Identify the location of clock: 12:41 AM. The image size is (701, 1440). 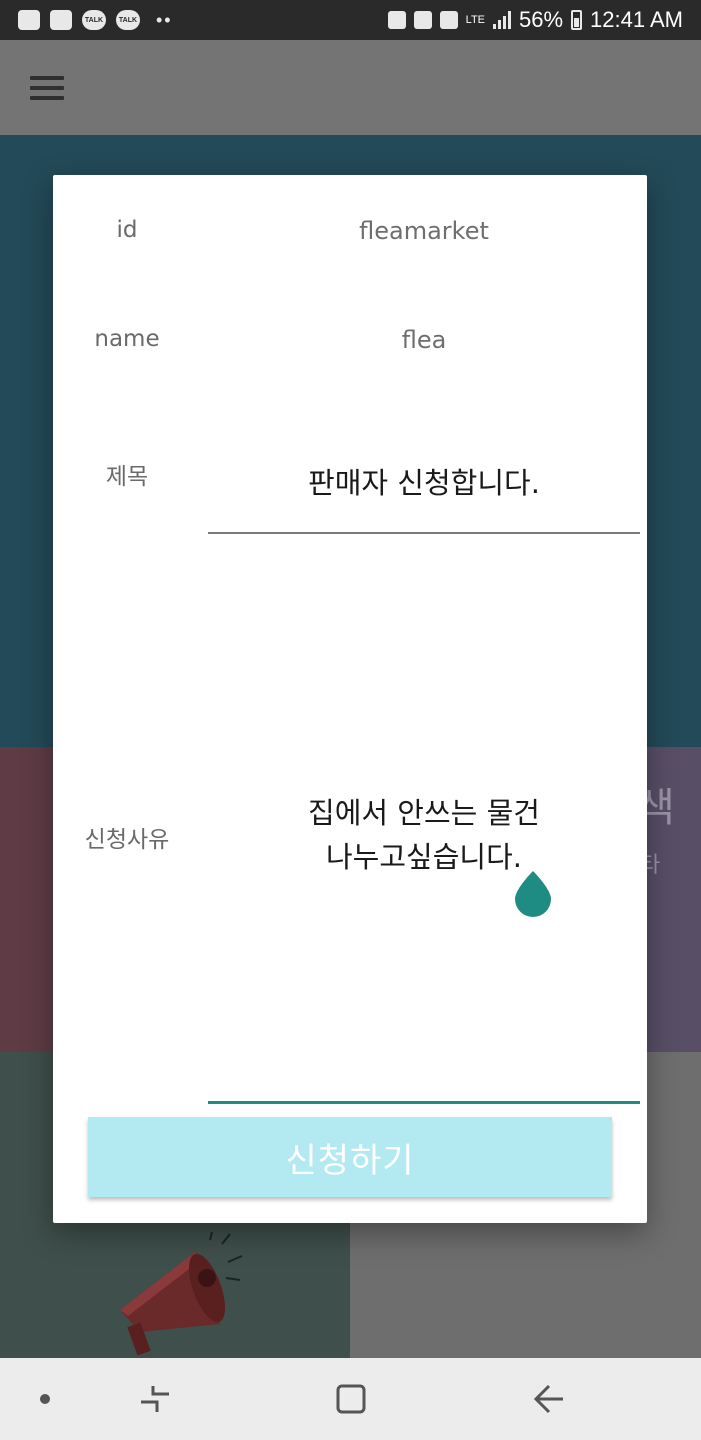
(636, 19).